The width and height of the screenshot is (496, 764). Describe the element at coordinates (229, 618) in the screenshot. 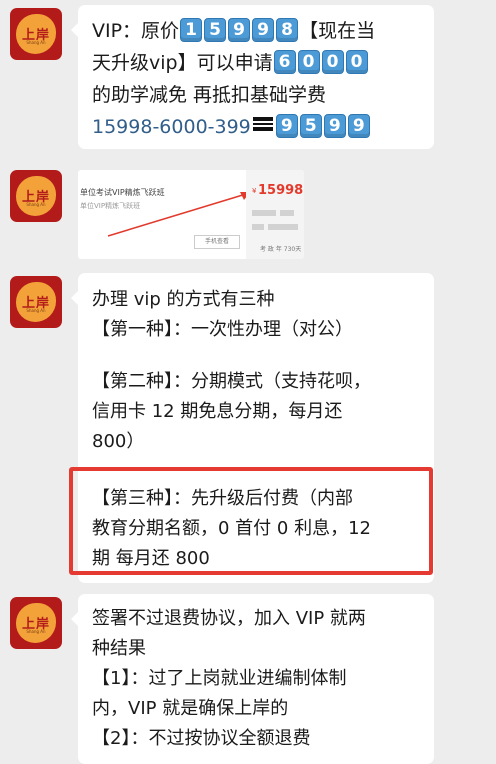

I see `message-line: 签署不过退费协议，加入 VIP 就两` at that location.